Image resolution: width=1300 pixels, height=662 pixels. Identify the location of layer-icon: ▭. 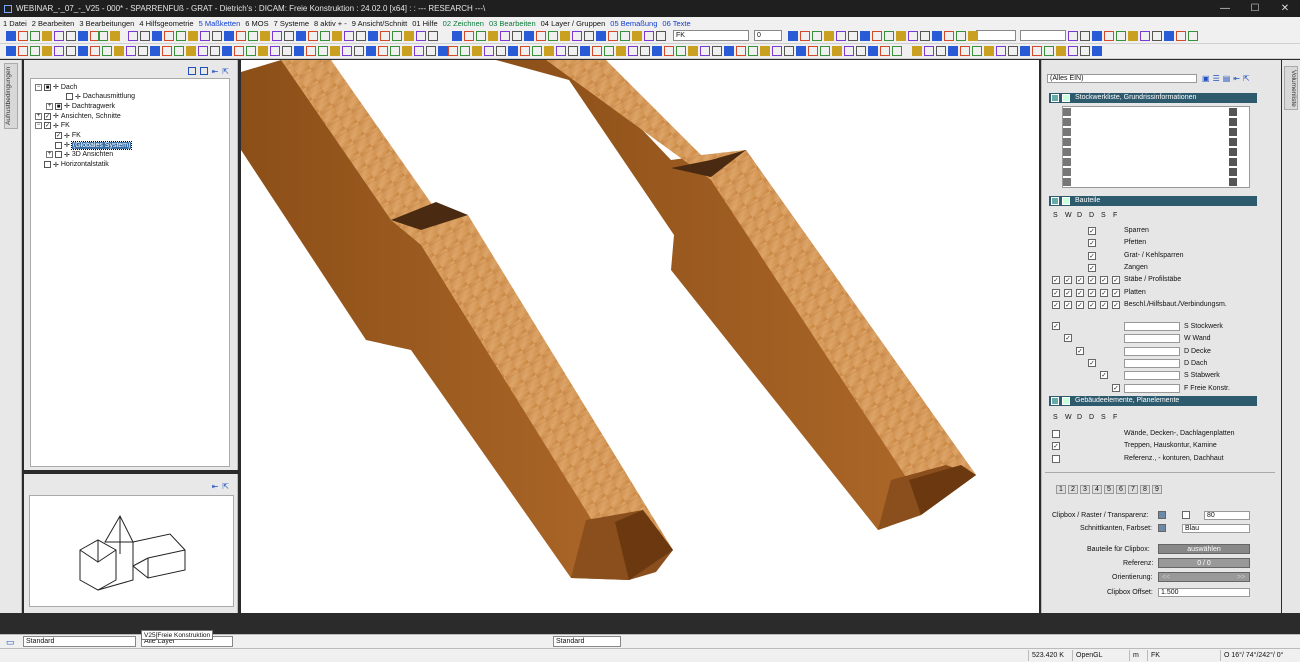
(10, 642).